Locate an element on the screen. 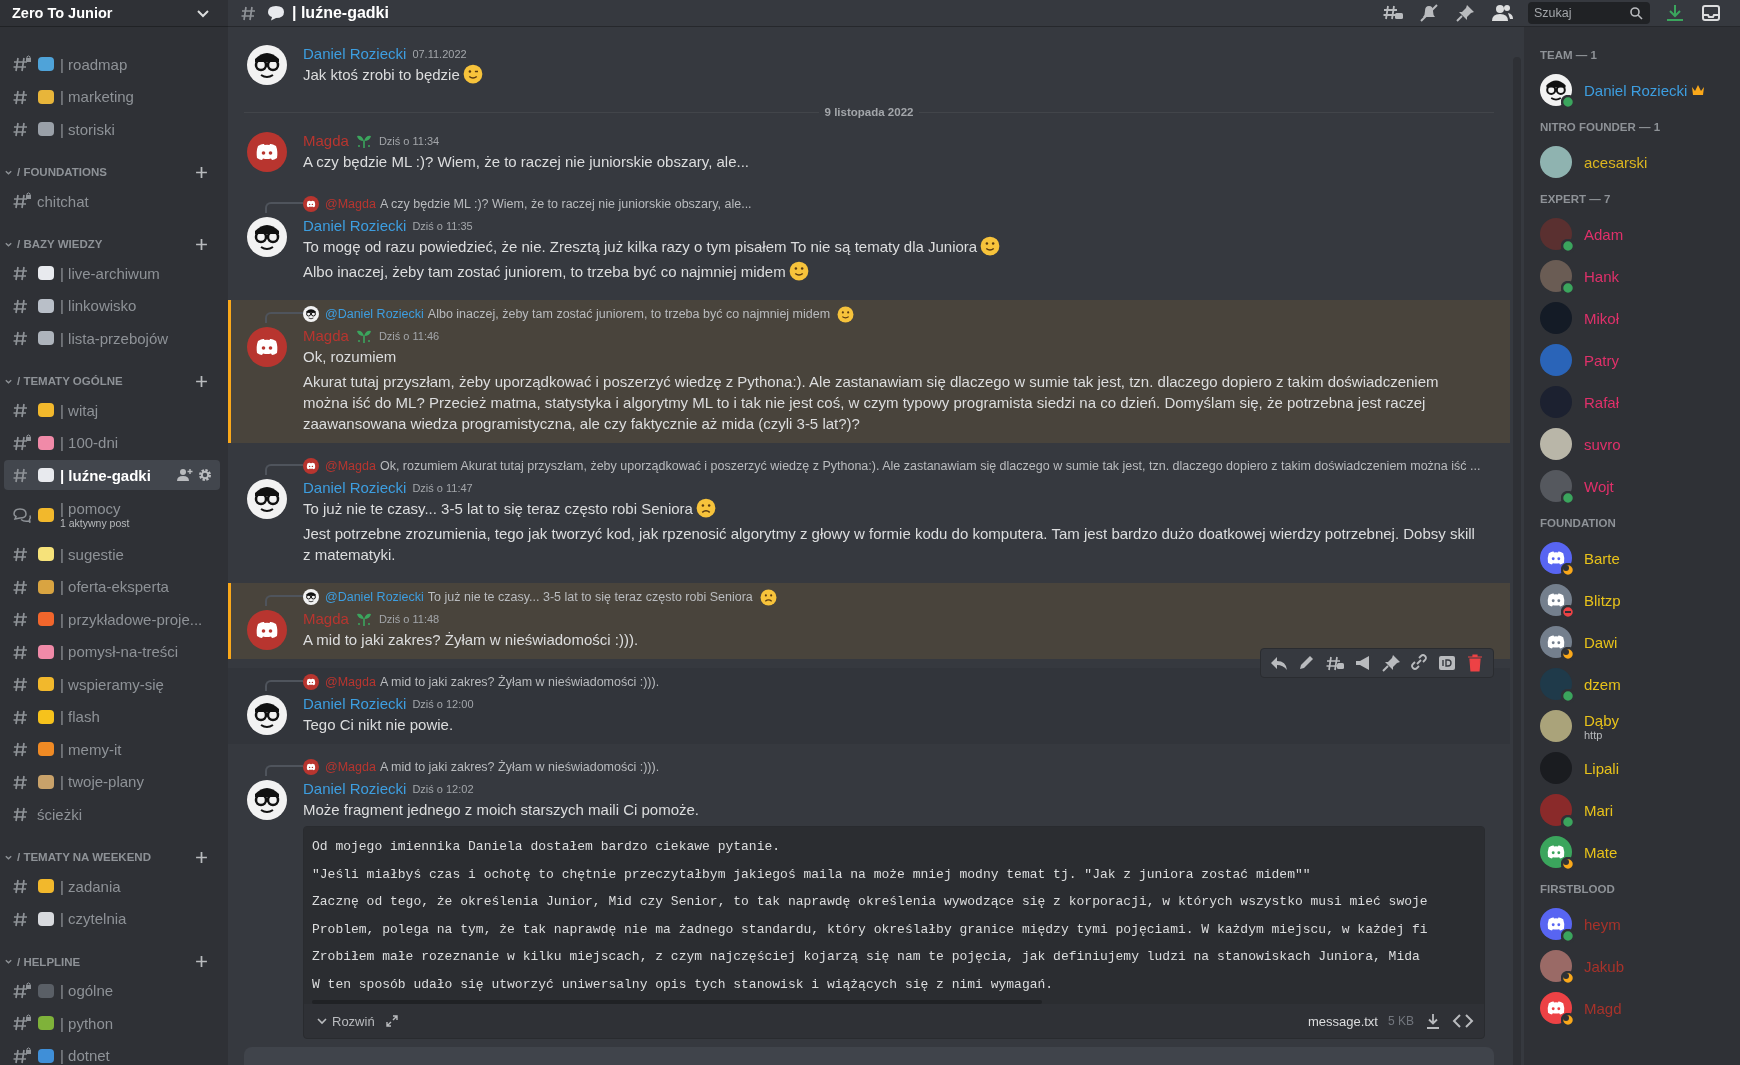 This screenshot has height=1065, width=1740. category-label: / TEMATY OGÓLNE is located at coordinates (104, 381).